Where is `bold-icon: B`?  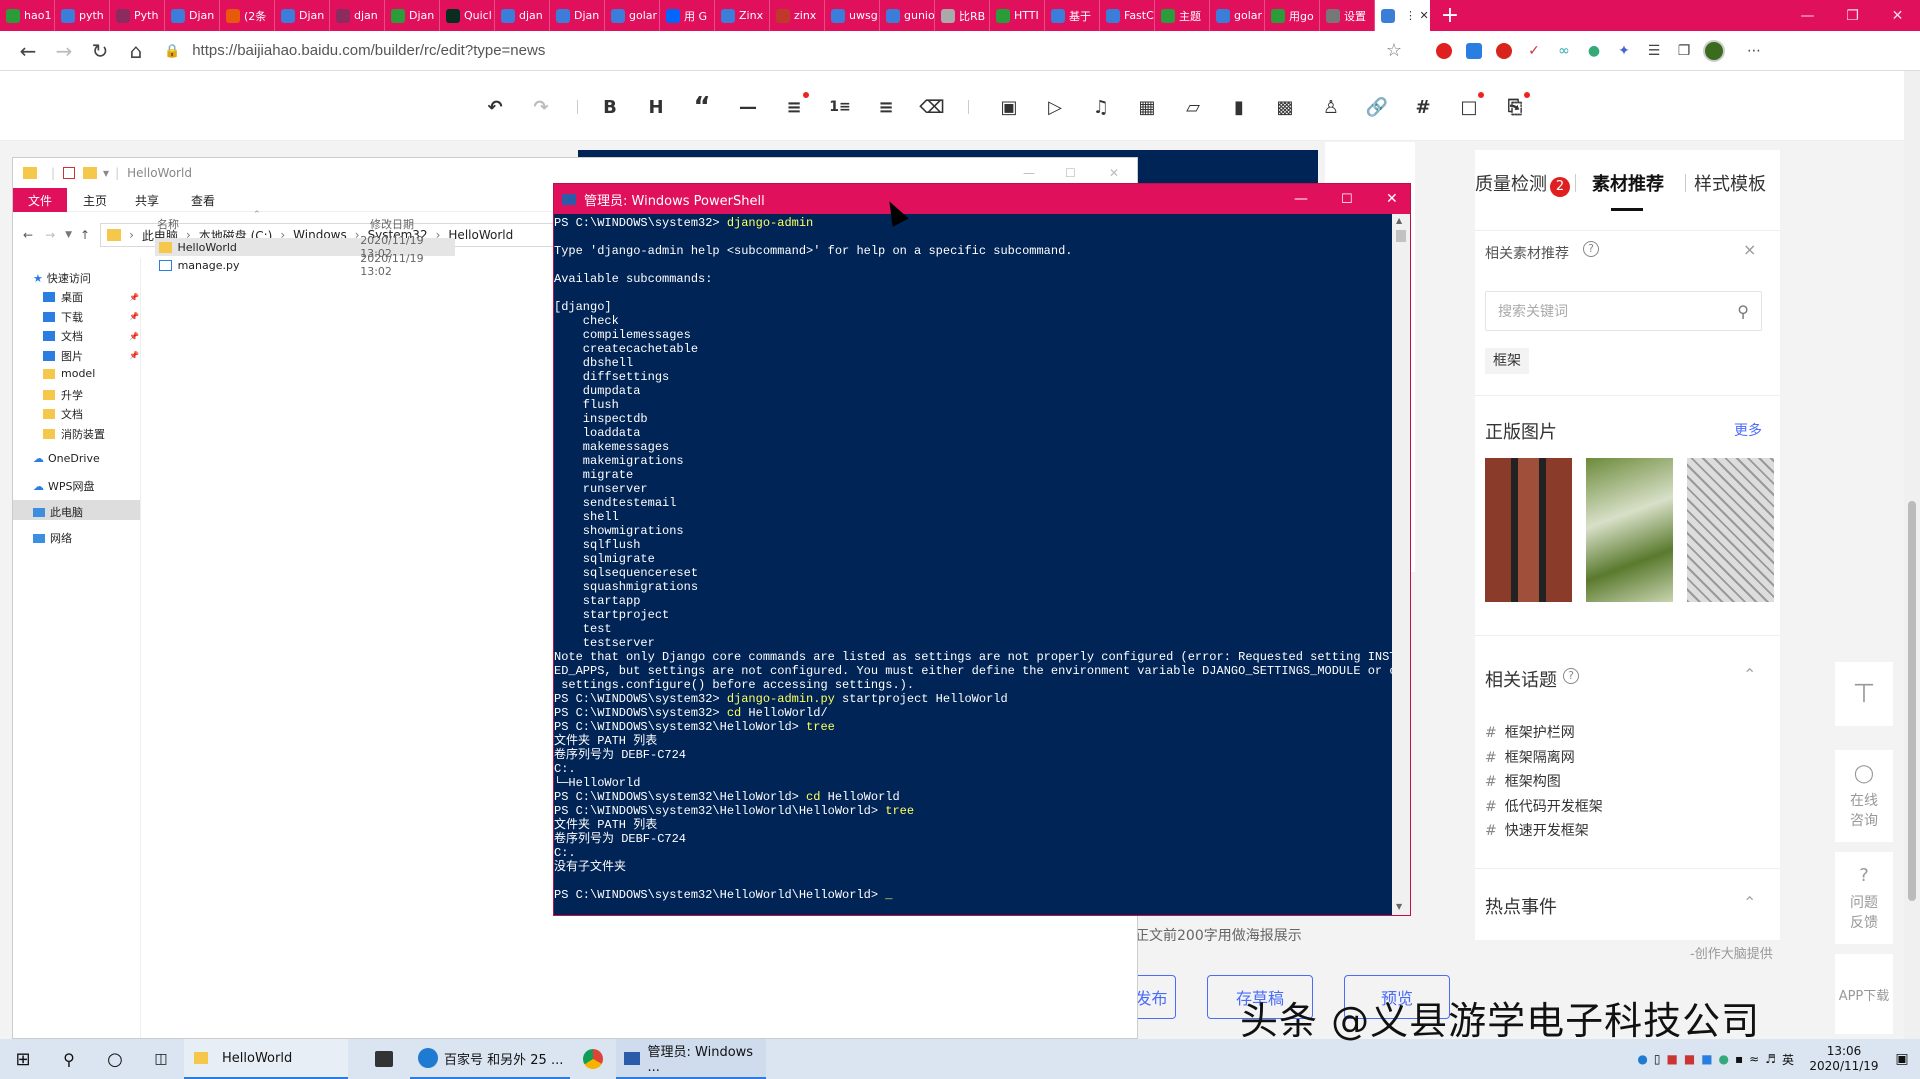 bold-icon: B is located at coordinates (610, 107).